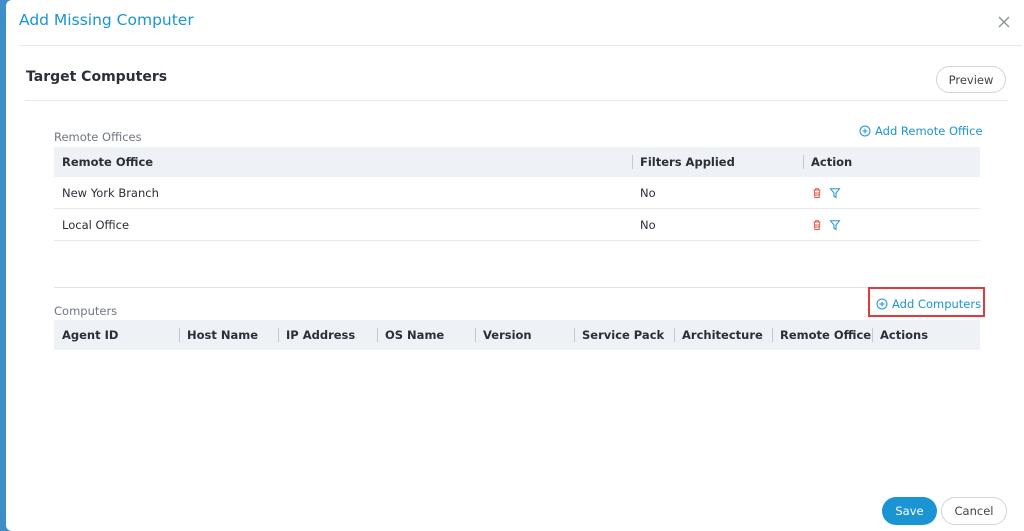  I want to click on column-header: IP Address, so click(327, 335).